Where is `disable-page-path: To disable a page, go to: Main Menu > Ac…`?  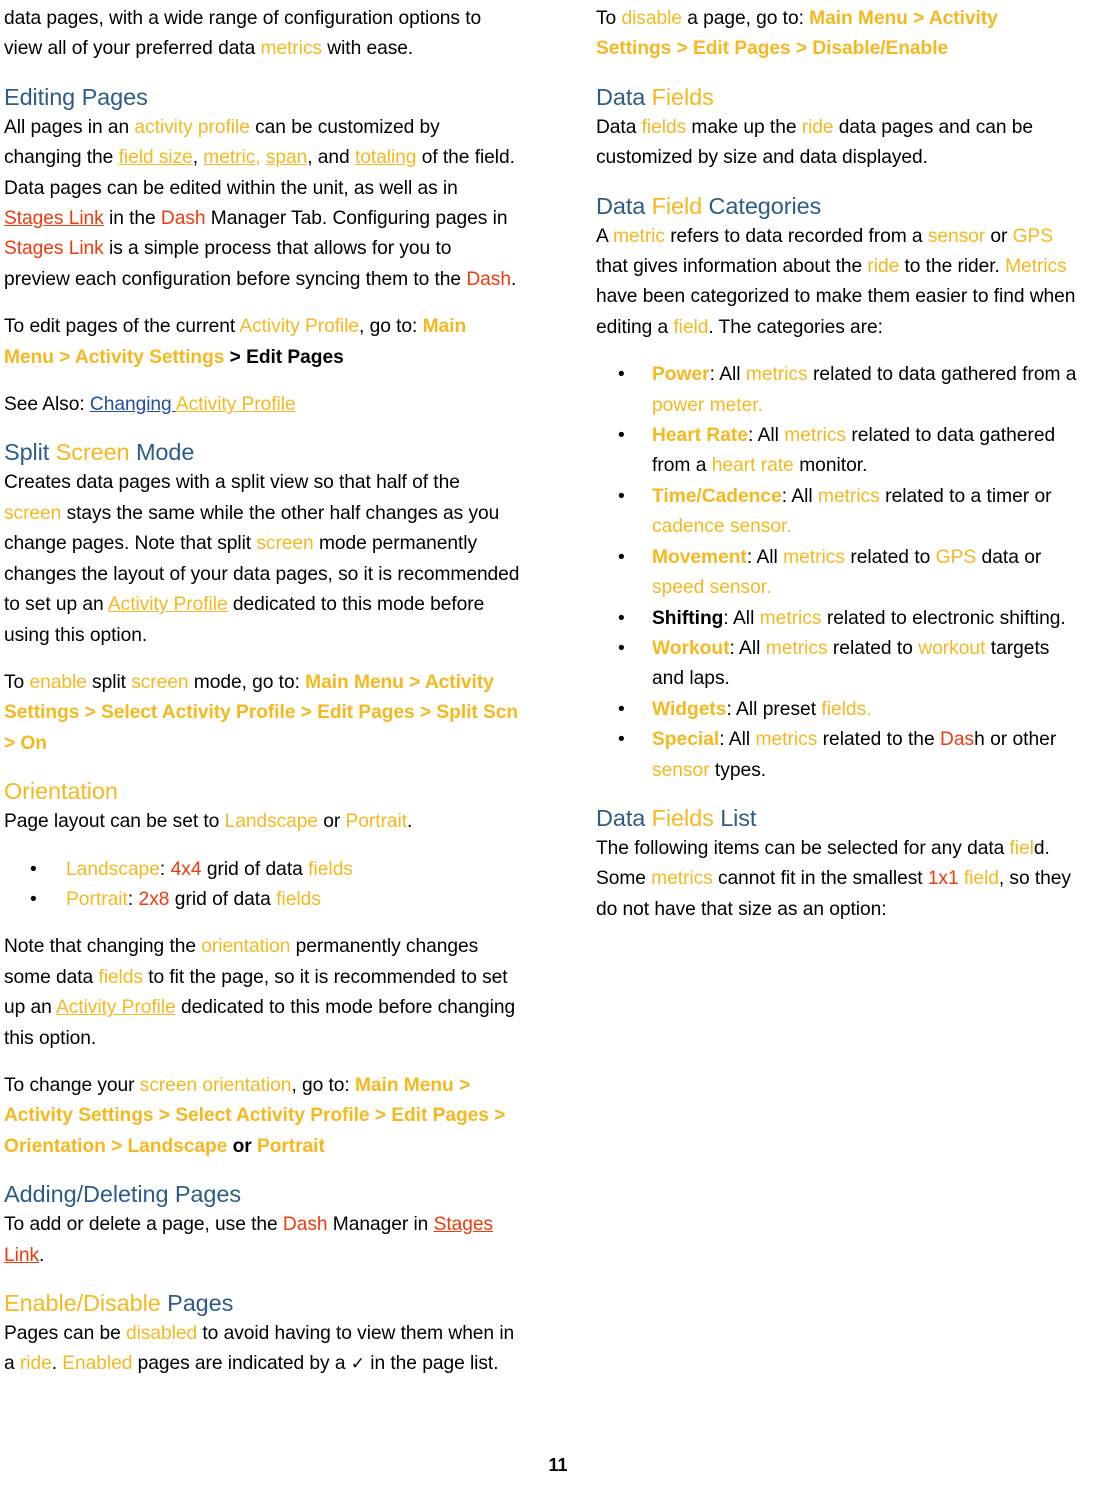
disable-page-path: To disable a page, go to: Main Menu > Ac… is located at coordinates (837, 34).